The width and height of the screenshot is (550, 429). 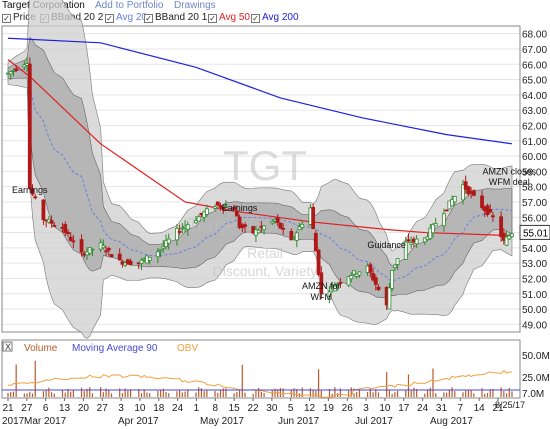 What do you see at coordinates (115, 348) in the screenshot?
I see `moving-average-label: Moving Average 90` at bounding box center [115, 348].